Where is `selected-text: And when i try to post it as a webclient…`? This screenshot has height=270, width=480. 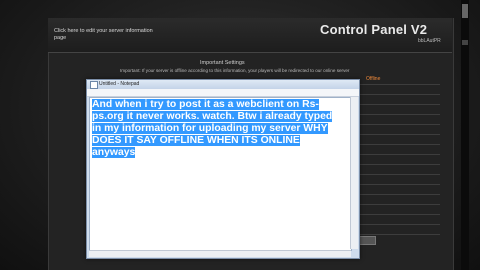
selected-text: And when i try to post it as a webclient… is located at coordinates (217, 129).